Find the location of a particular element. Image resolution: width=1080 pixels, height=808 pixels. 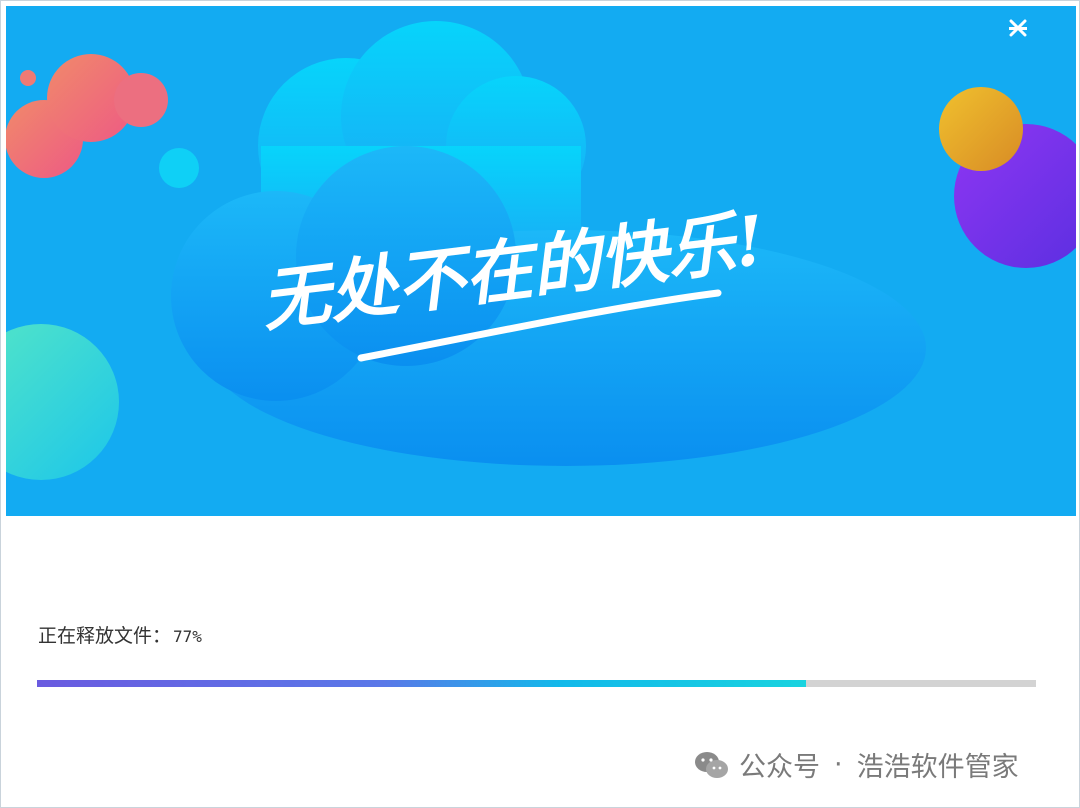

progress-status: 正在释放文件： 77% is located at coordinates (120, 634).